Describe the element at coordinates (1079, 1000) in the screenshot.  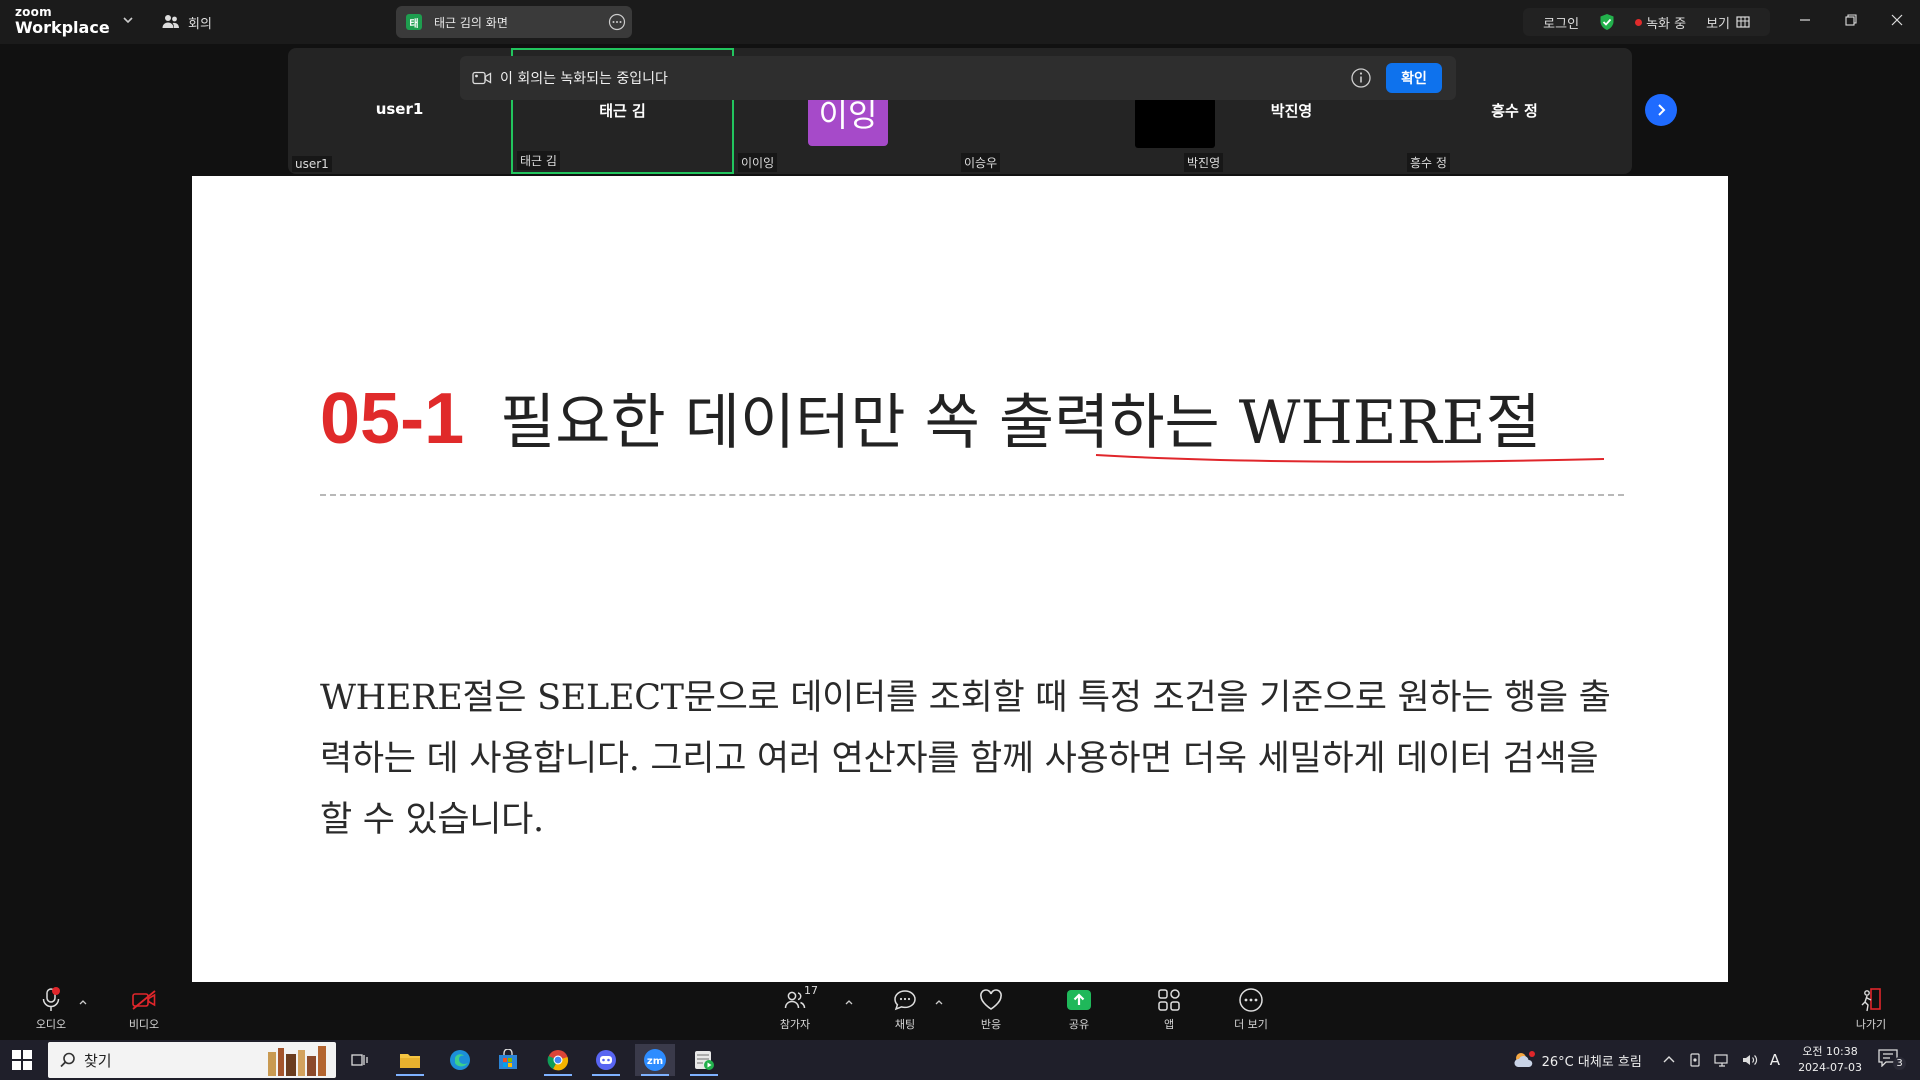
I see `share-screen-icon` at that location.